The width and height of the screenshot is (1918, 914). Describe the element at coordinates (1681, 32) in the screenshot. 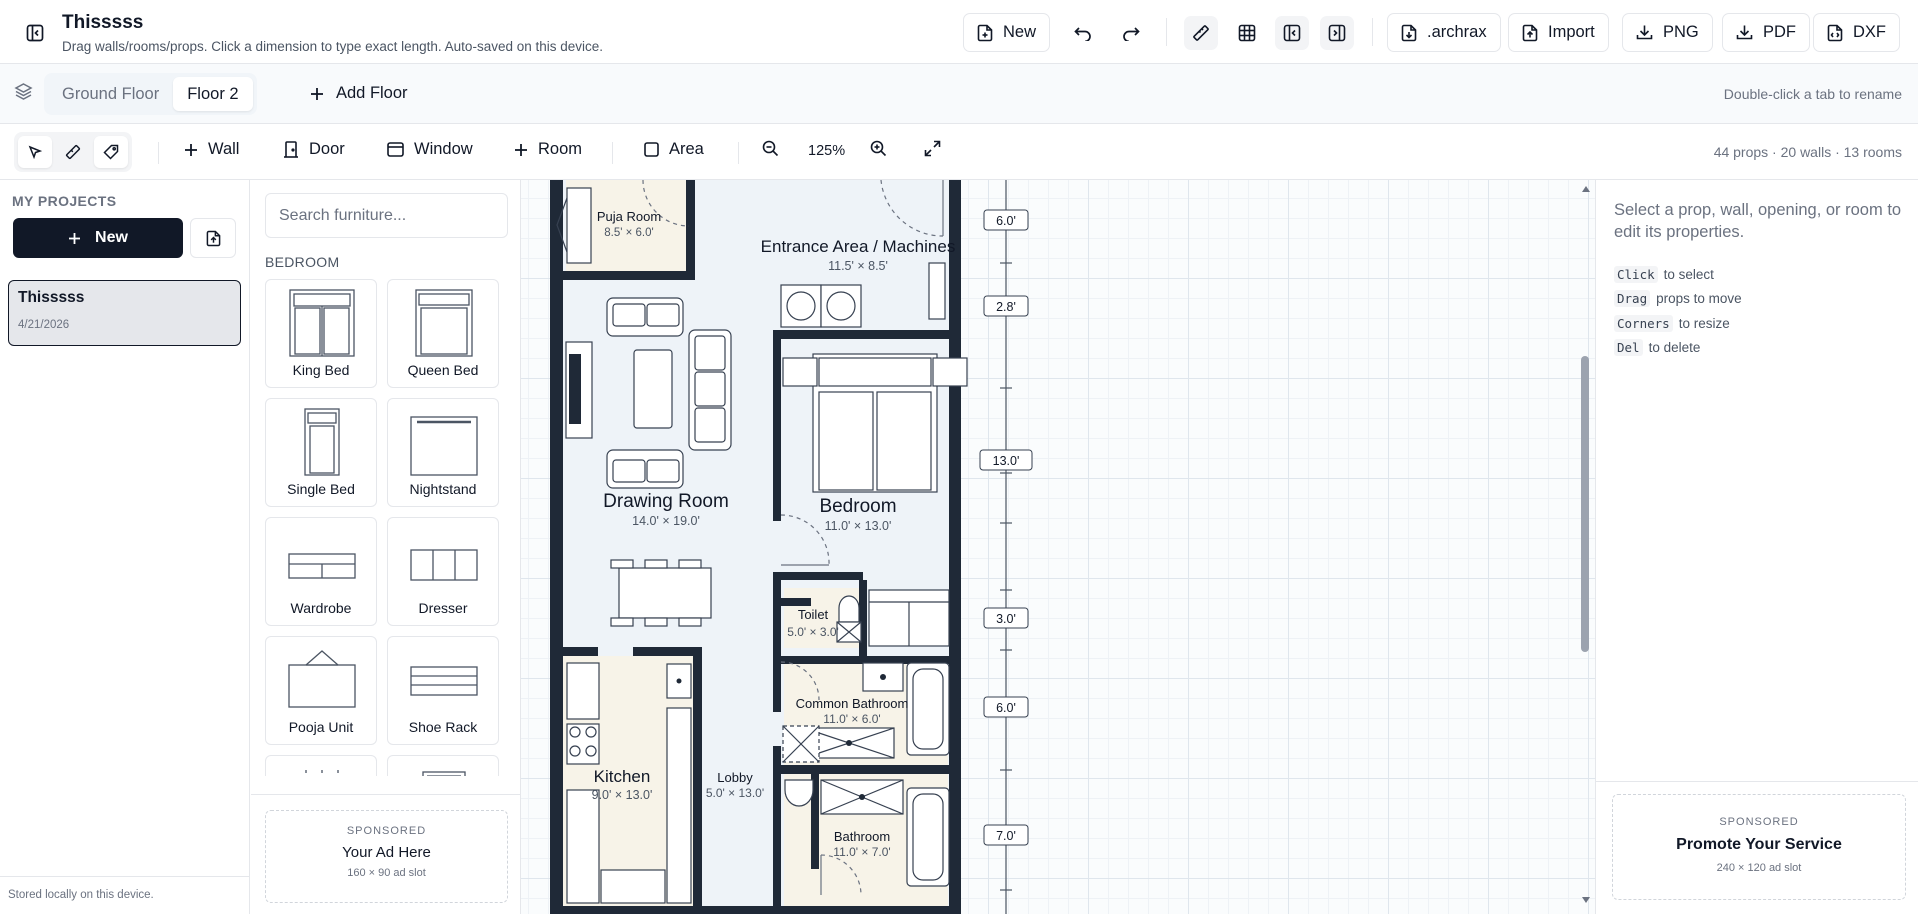

I see `png-label: PNG` at that location.